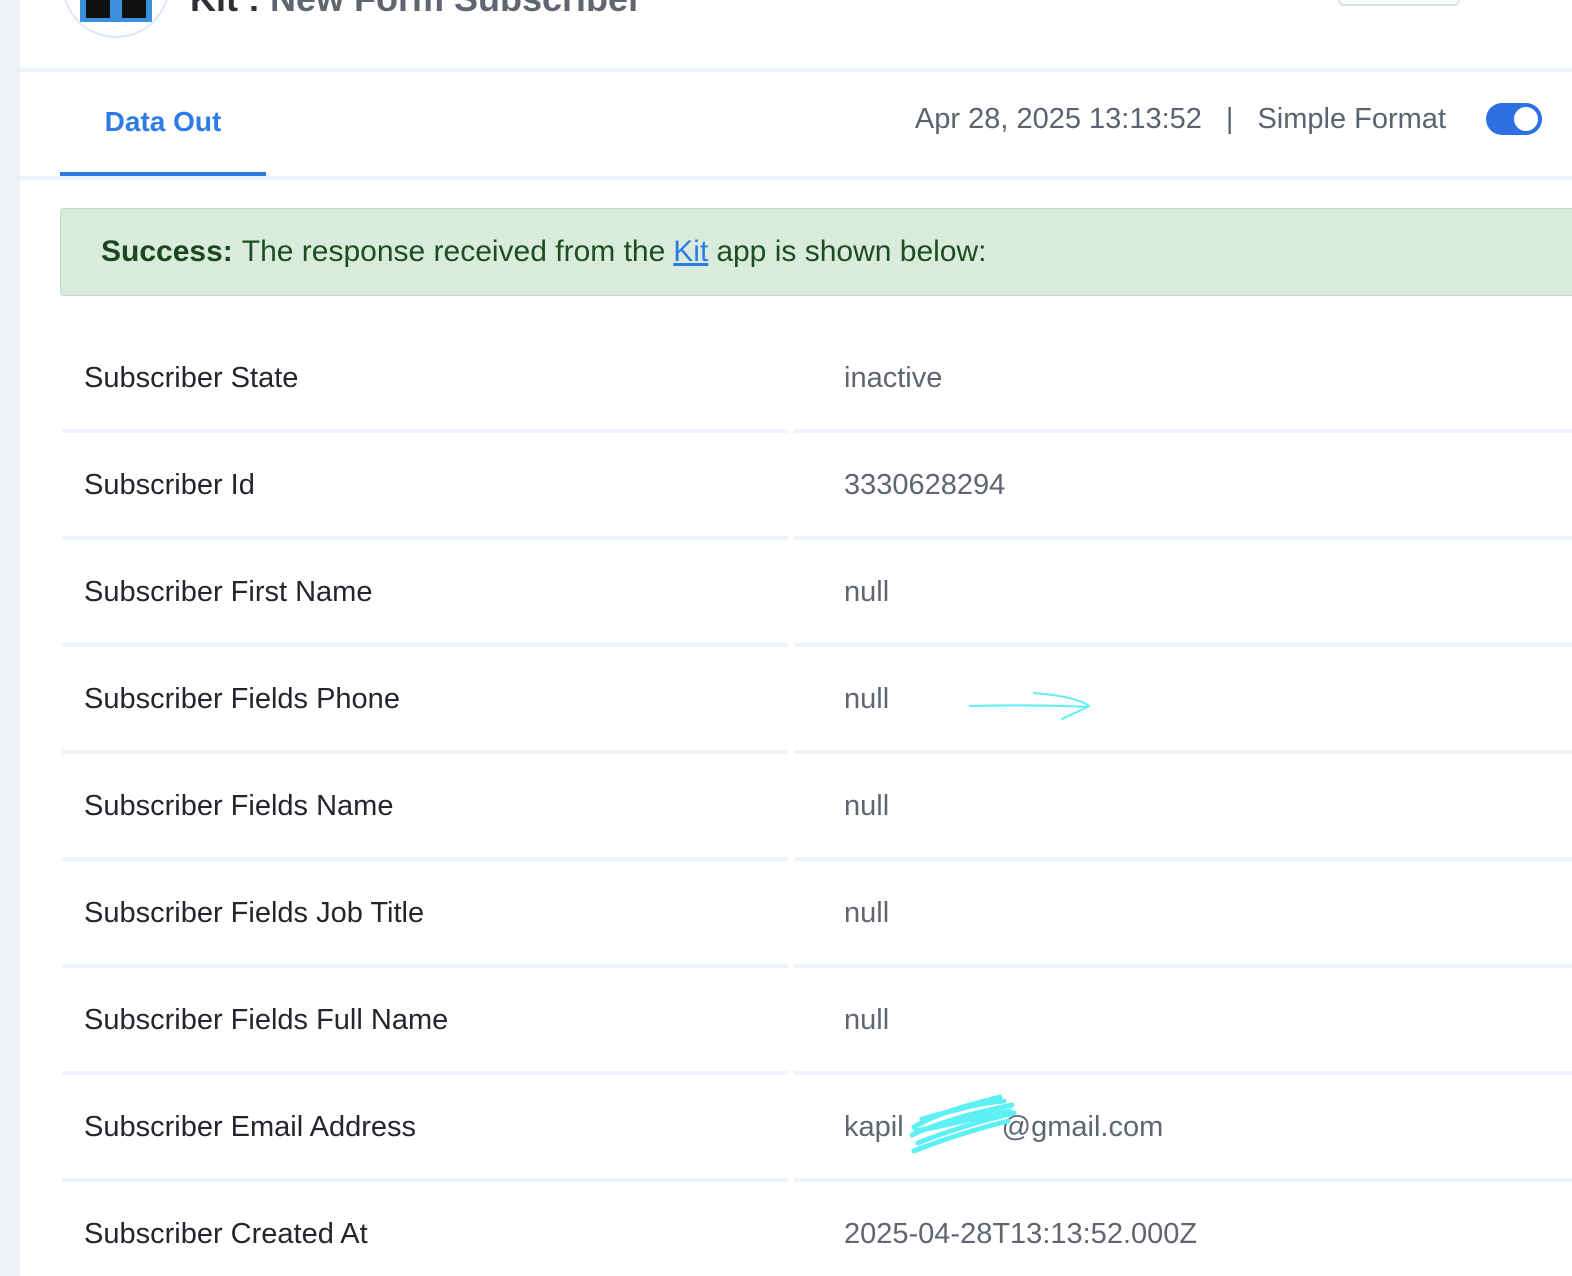  What do you see at coordinates (226, 1234) in the screenshot?
I see `field-key: Subscriber Created At` at bounding box center [226, 1234].